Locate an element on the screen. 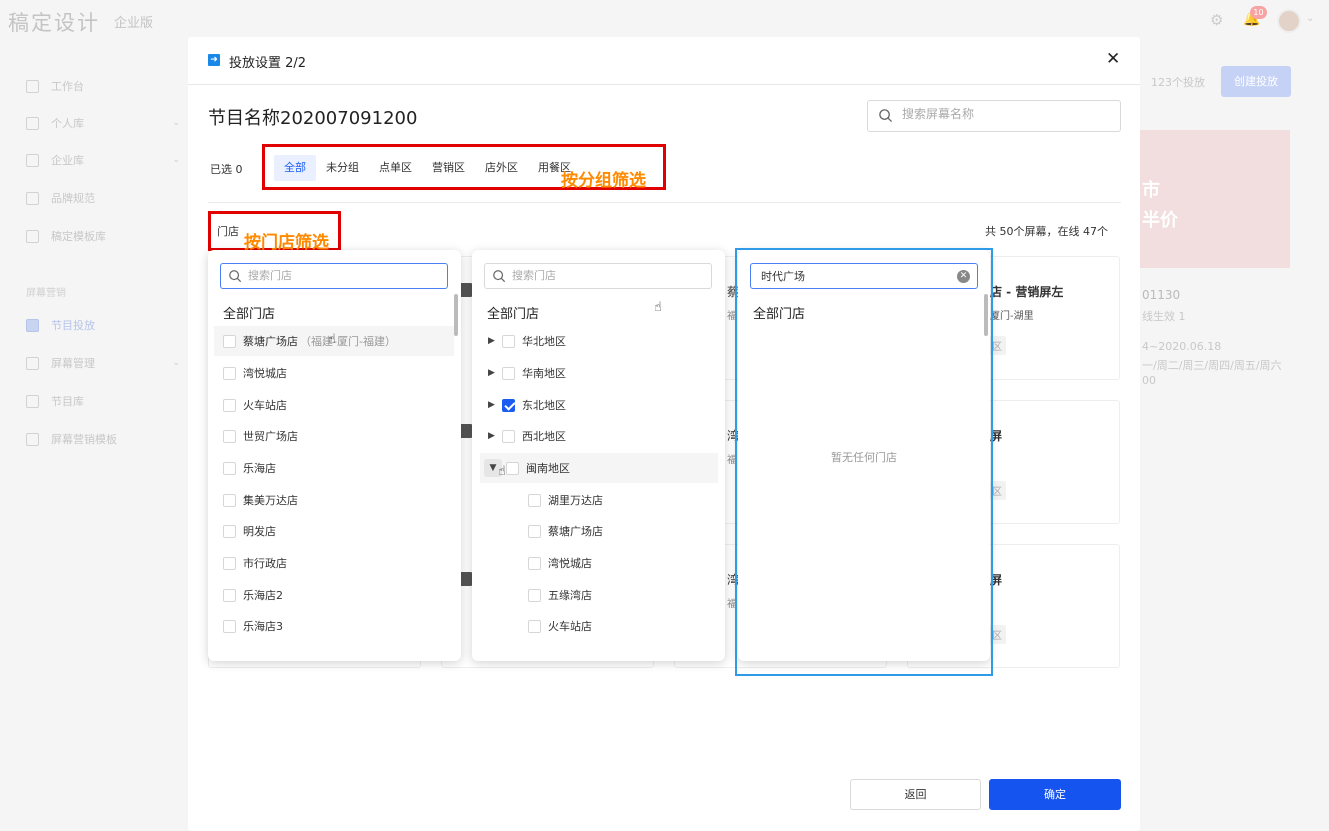  region-node-expanded: ▼ 闽南地区 is located at coordinates (599, 468).